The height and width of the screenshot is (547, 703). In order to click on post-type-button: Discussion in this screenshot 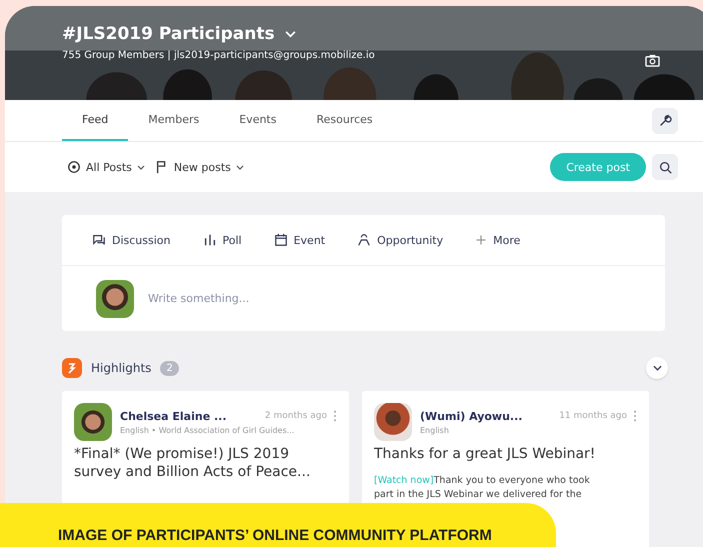, I will do `click(131, 240)`.